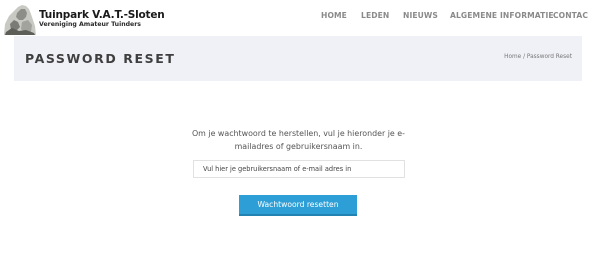 The image size is (589, 264). What do you see at coordinates (512, 57) in the screenshot?
I see `breadcrumb-home-link: Home` at bounding box center [512, 57].